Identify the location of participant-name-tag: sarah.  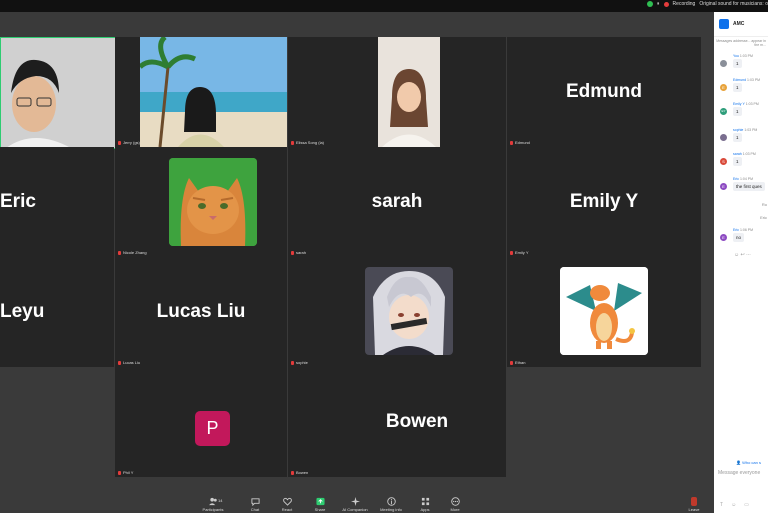
(298, 252).